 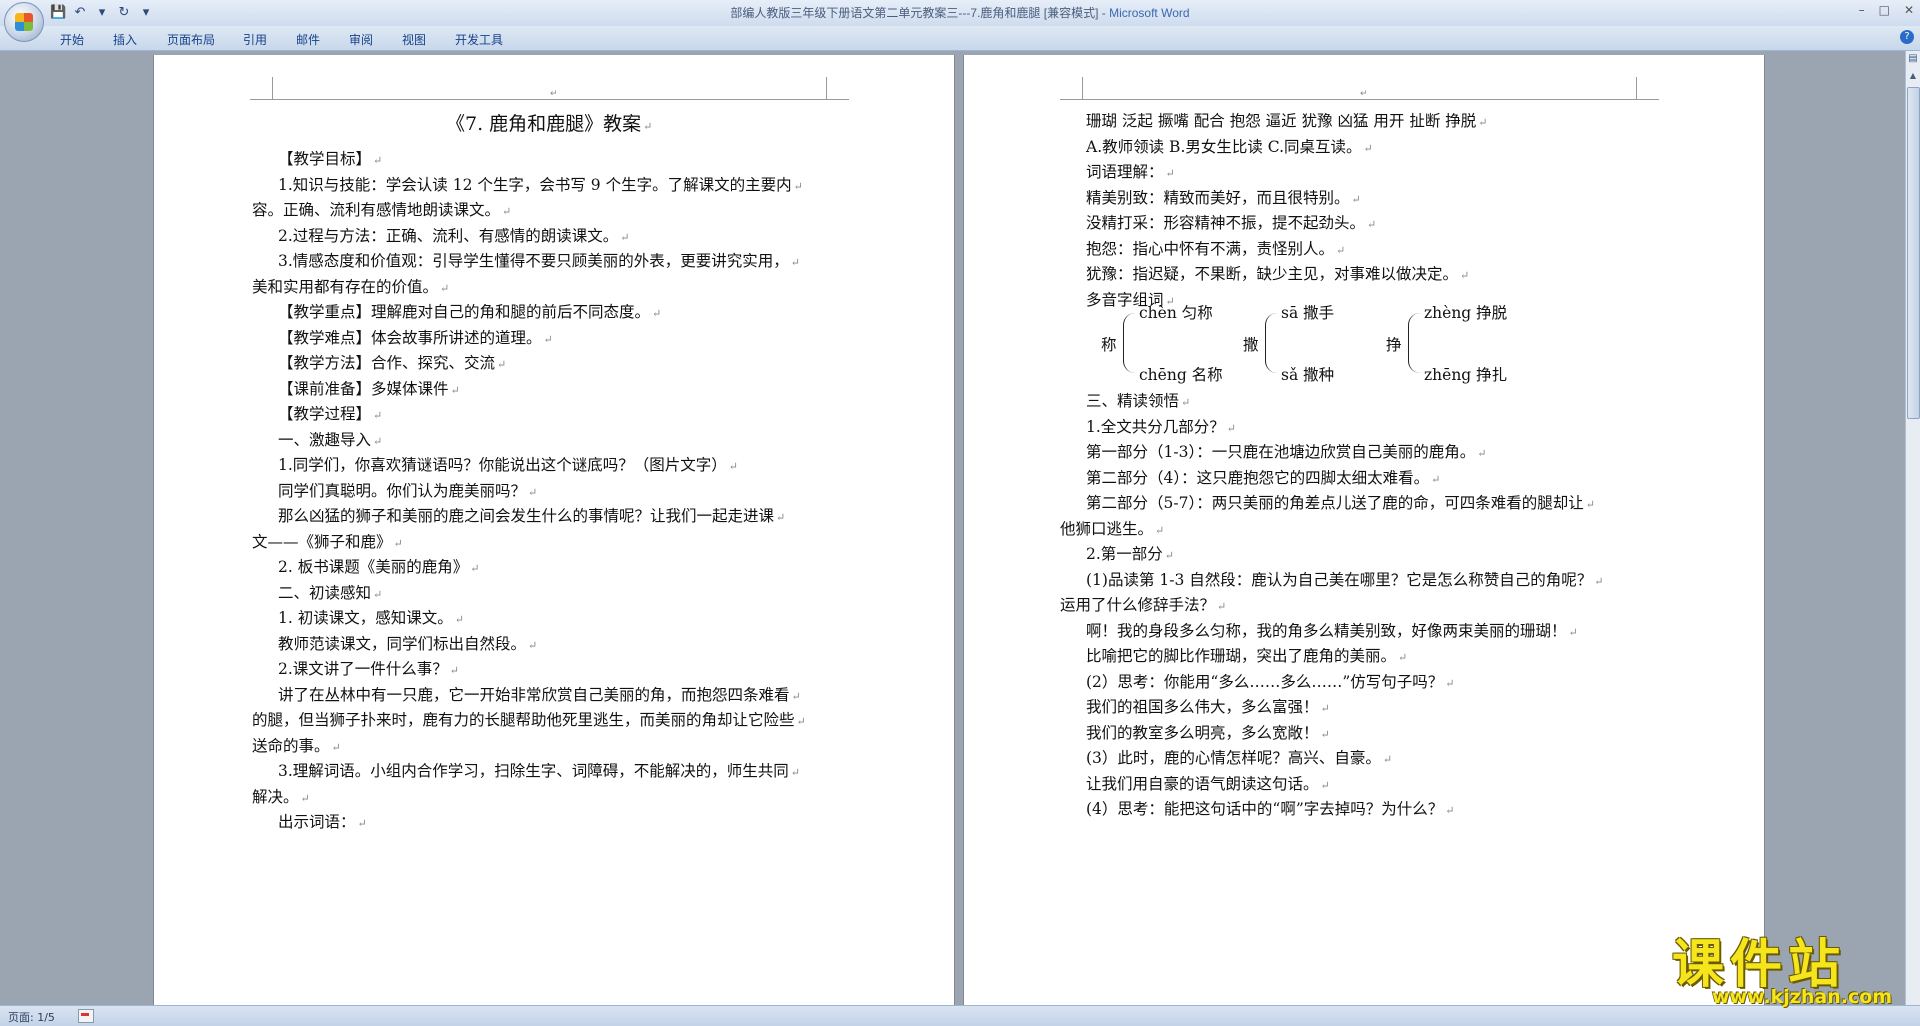 I want to click on text-line: 教师范读课文，同学们标出自然段。 ↵, so click(x=407, y=643).